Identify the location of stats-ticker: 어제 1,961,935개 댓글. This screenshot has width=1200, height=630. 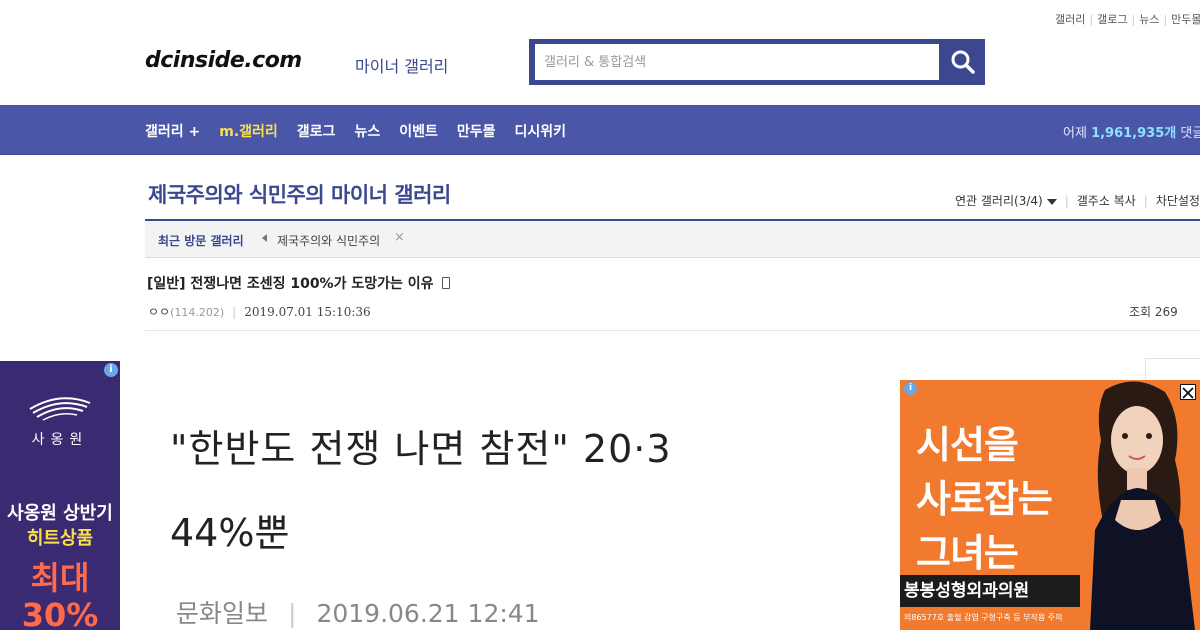
(1131, 131).